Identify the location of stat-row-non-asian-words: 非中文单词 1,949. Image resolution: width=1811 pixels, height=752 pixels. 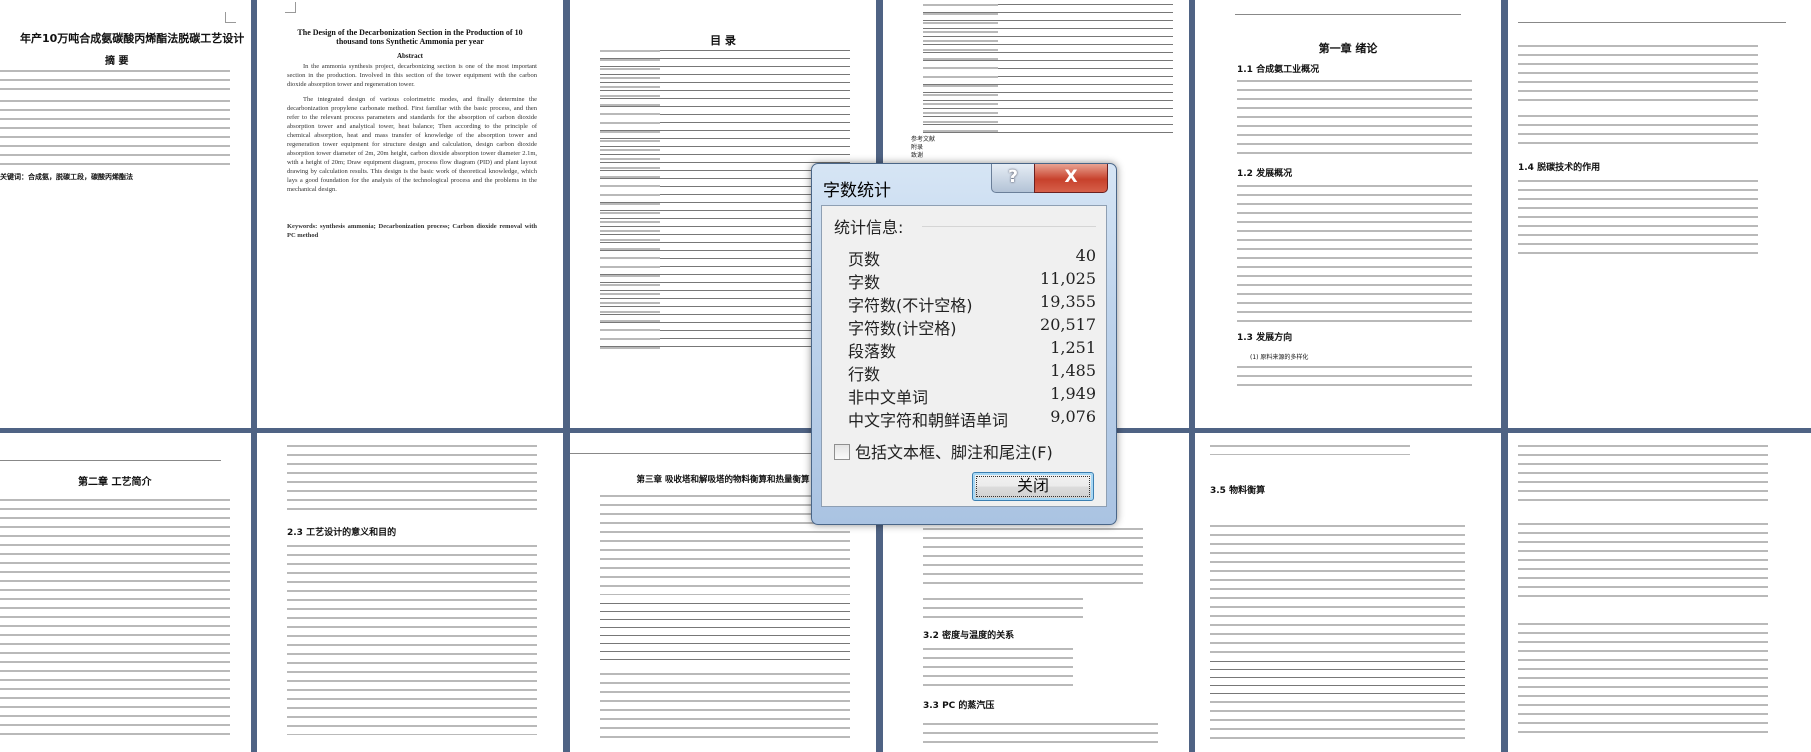
(972, 395).